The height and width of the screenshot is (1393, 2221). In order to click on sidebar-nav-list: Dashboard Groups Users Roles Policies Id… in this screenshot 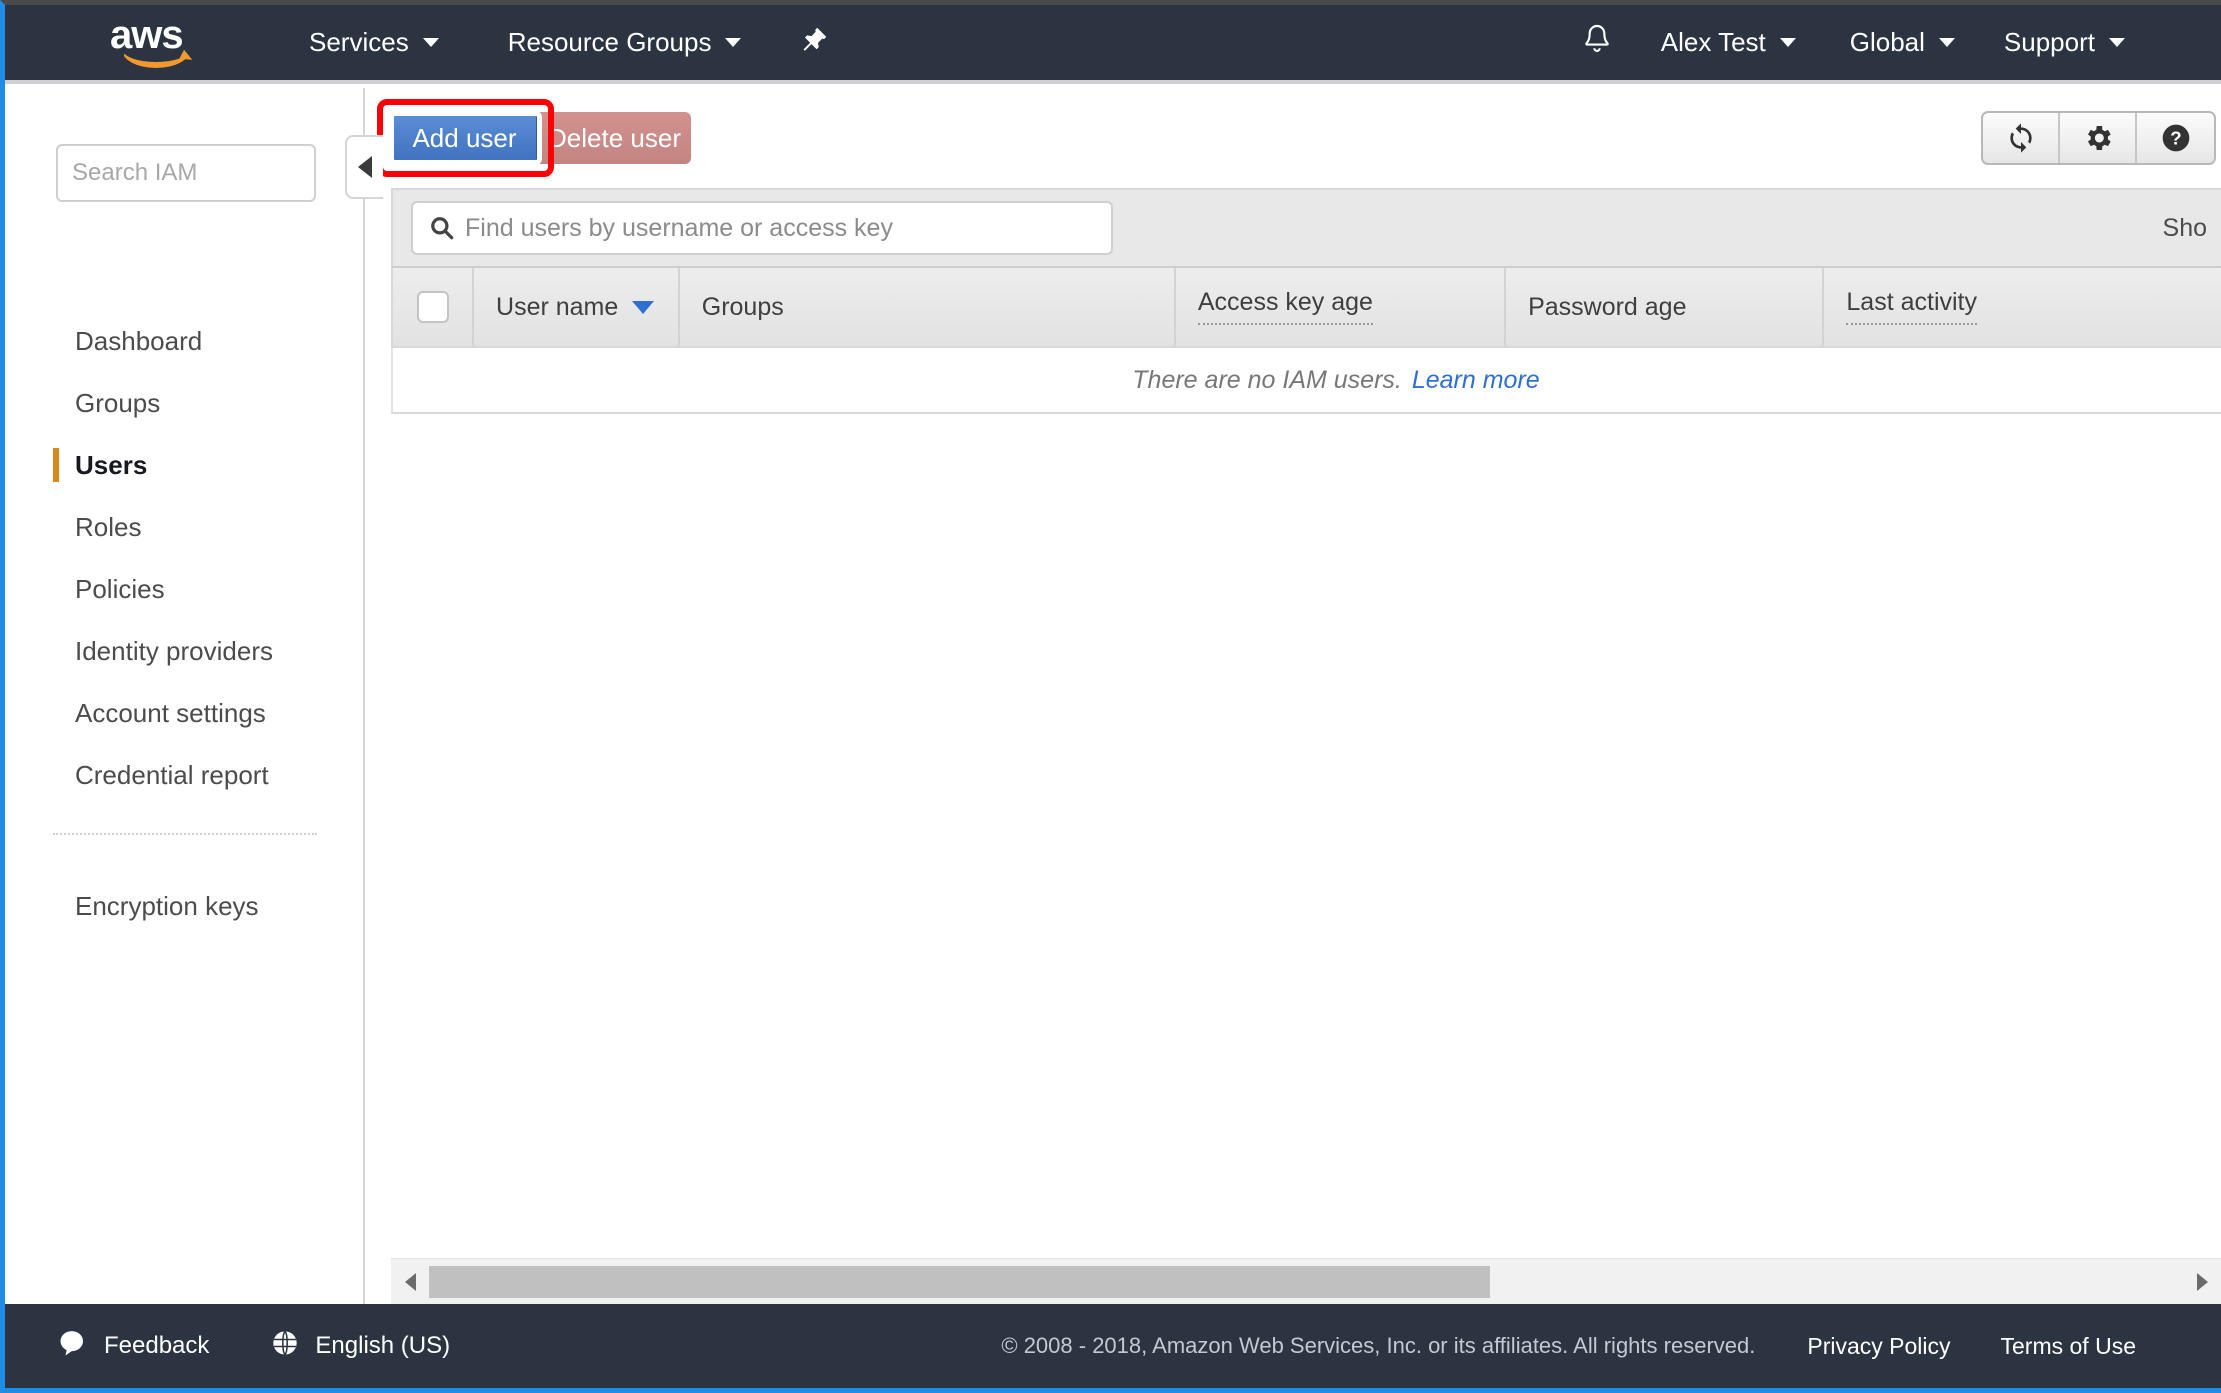, I will do `click(185, 623)`.